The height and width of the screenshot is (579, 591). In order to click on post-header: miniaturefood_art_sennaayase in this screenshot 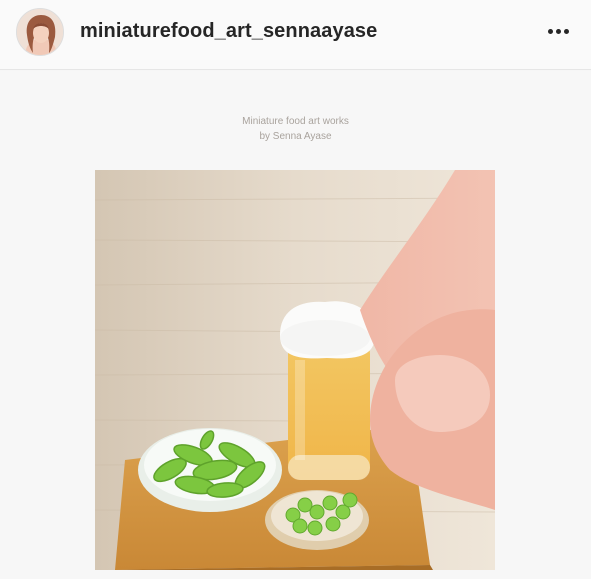, I will do `click(295, 35)`.